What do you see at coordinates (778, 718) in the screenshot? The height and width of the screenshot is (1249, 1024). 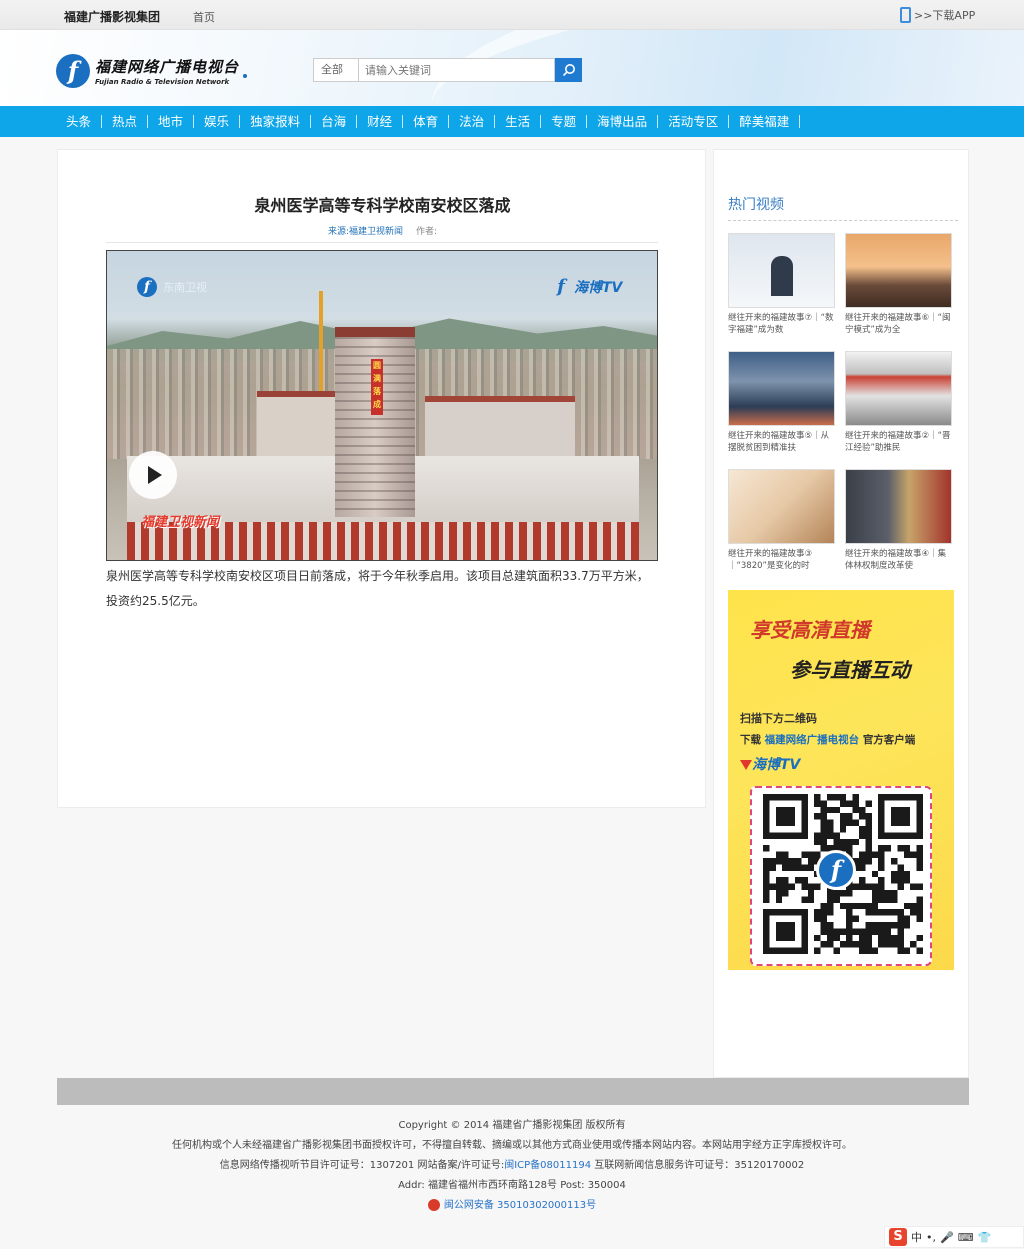 I see `promo-line-3: 扫描下方二维码` at bounding box center [778, 718].